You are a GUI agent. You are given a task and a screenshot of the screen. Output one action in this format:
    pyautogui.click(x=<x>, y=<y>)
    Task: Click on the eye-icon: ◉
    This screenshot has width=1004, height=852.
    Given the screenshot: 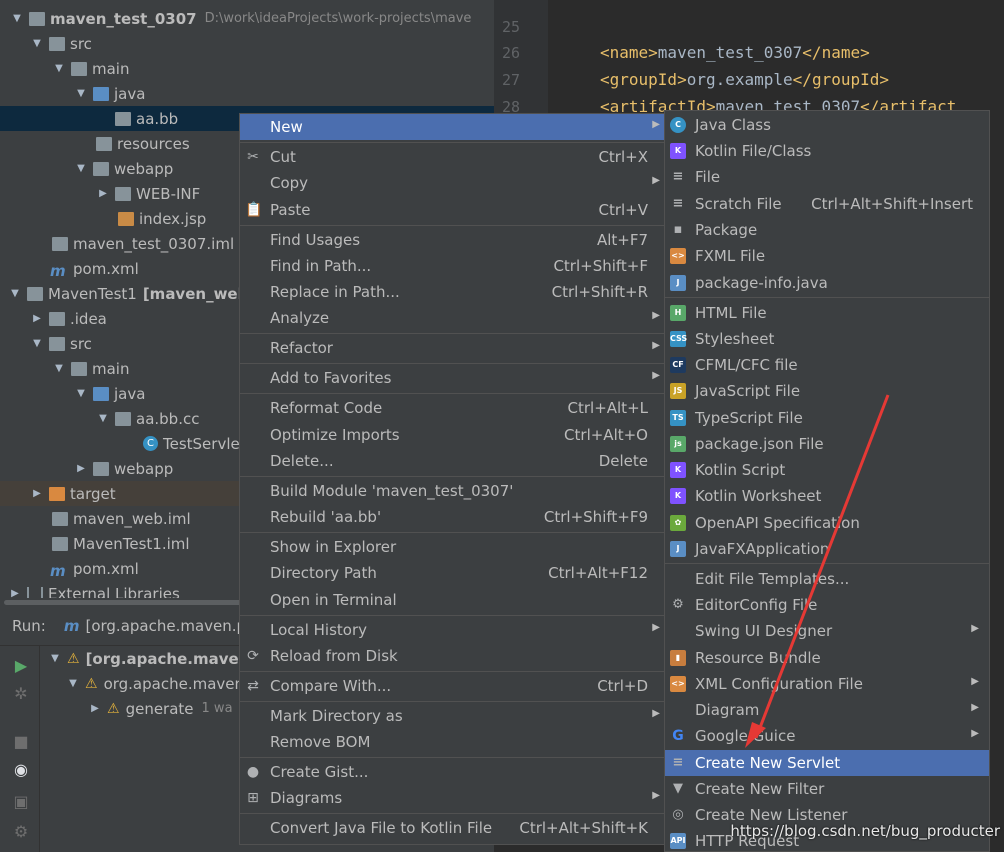 What is the action you would take?
    pyautogui.click(x=21, y=769)
    